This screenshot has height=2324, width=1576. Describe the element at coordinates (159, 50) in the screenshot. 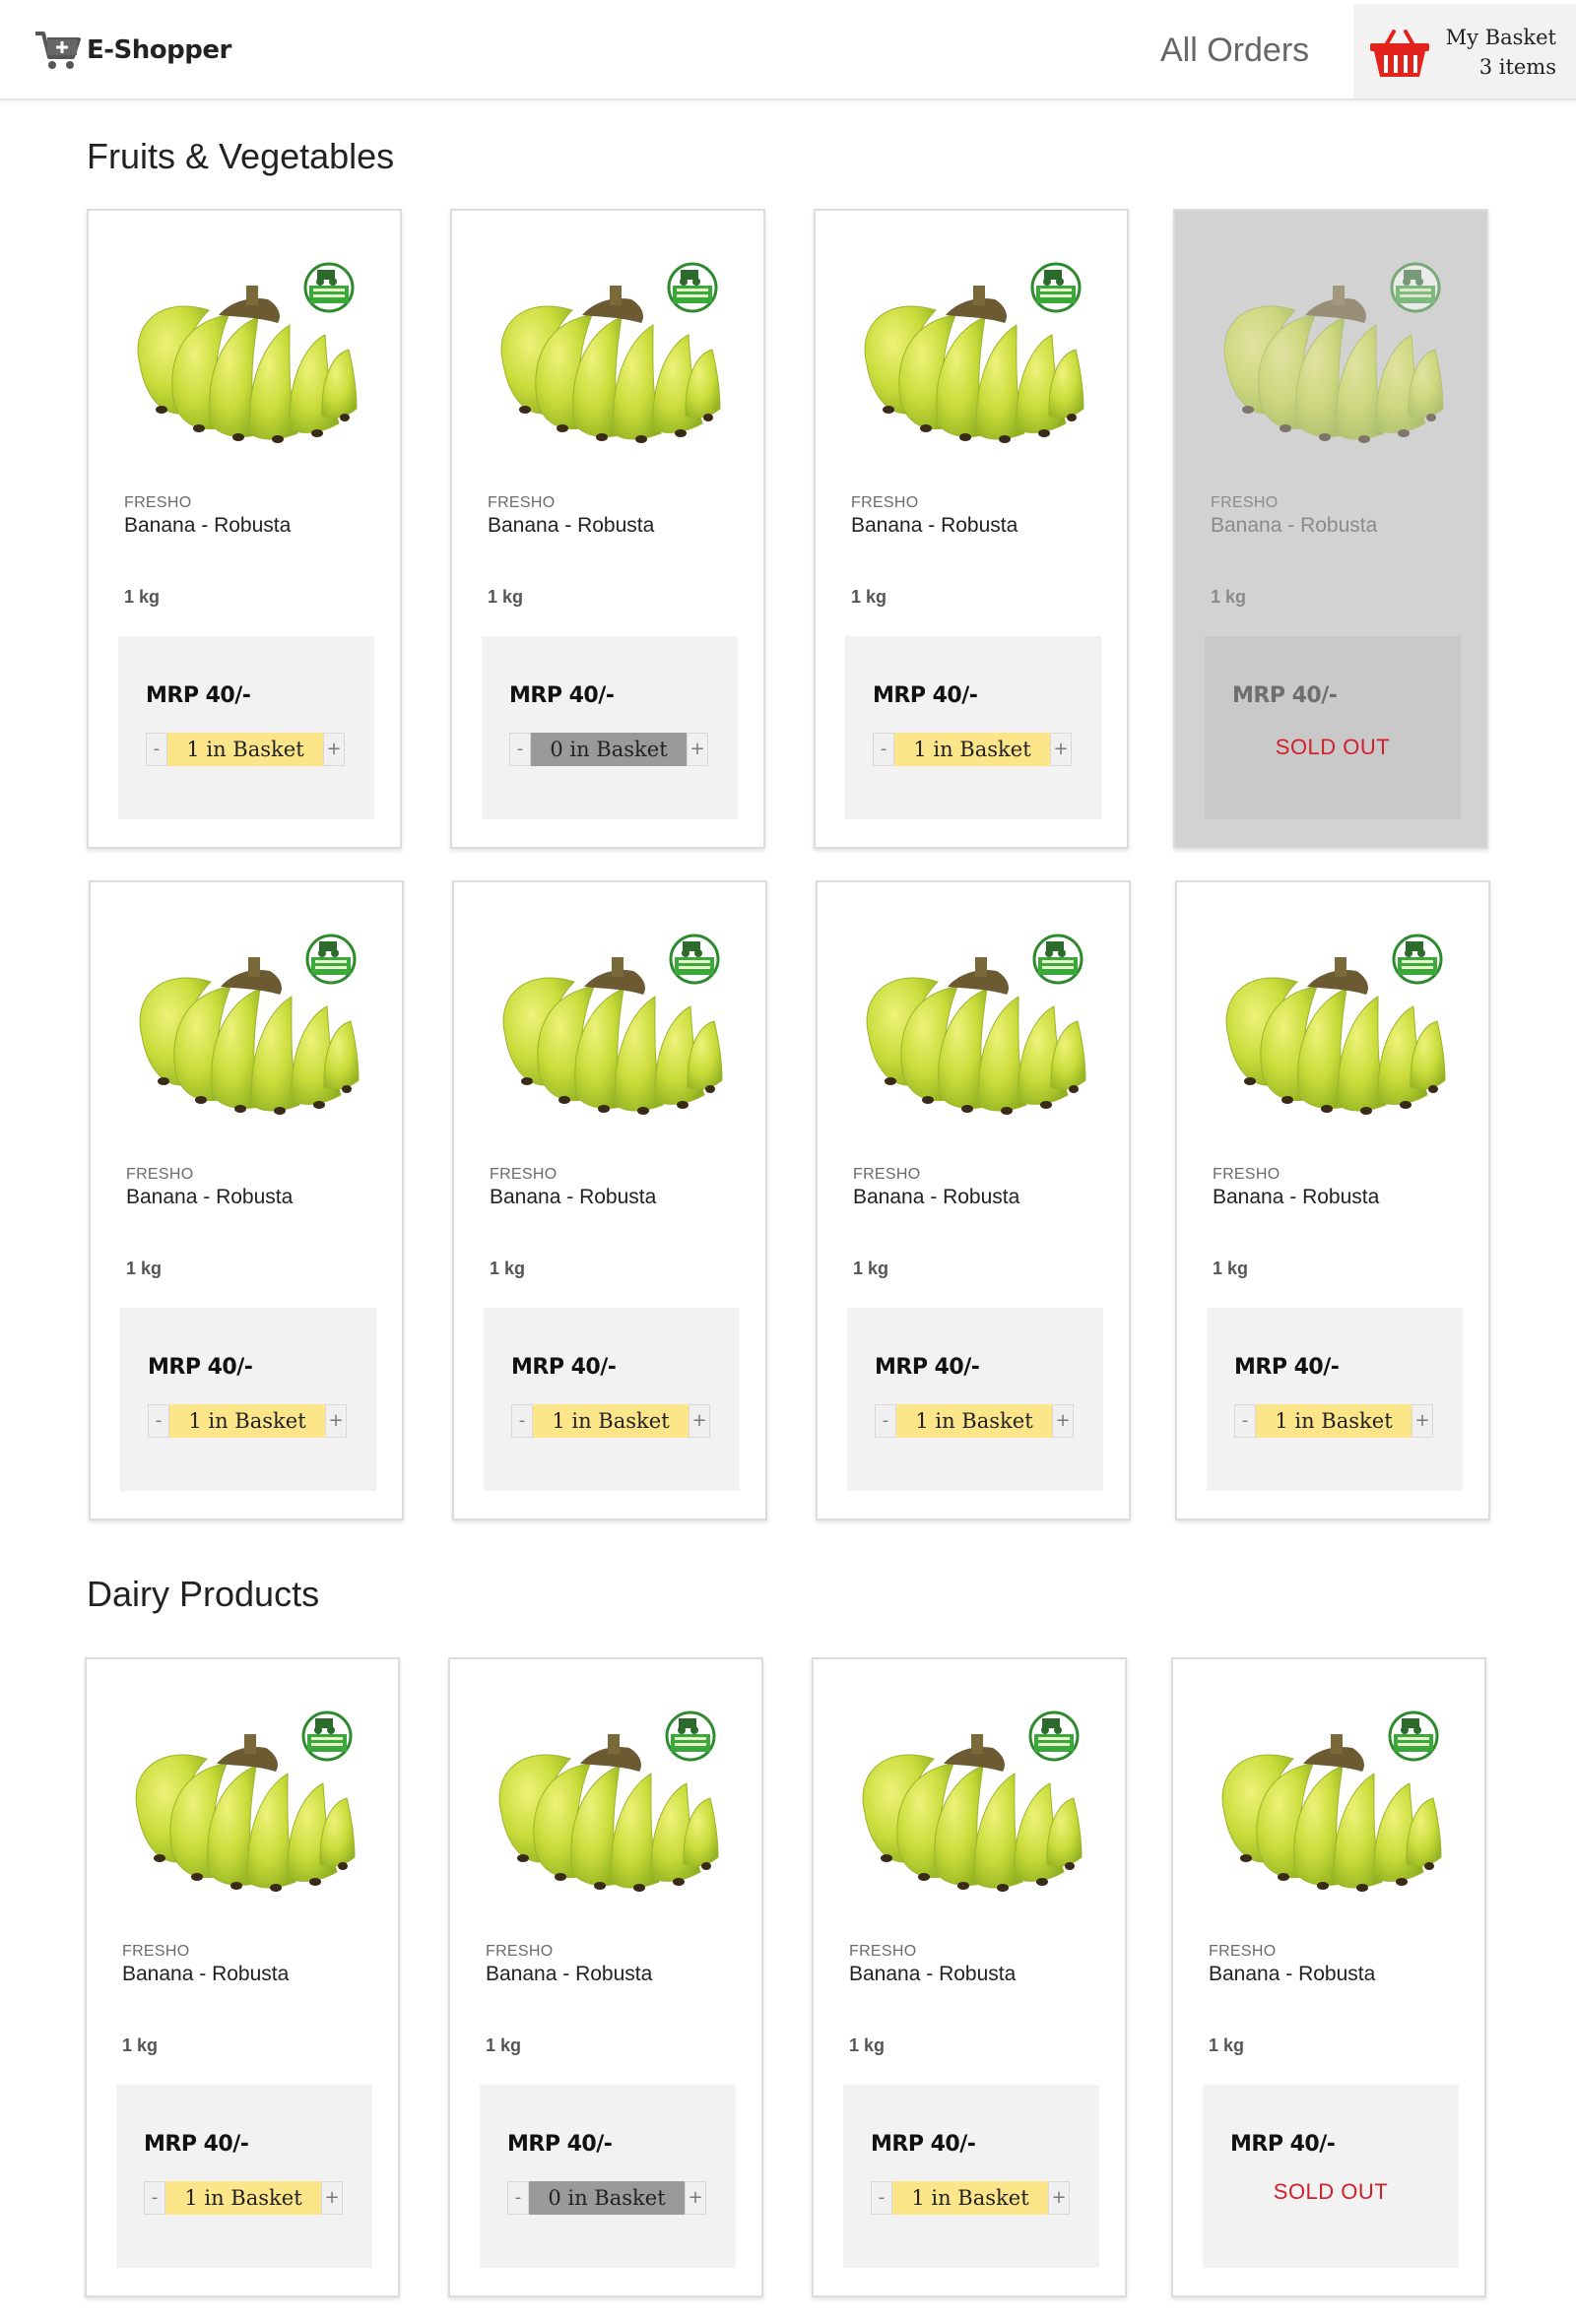

I see `brand-name: E-Shopper` at that location.